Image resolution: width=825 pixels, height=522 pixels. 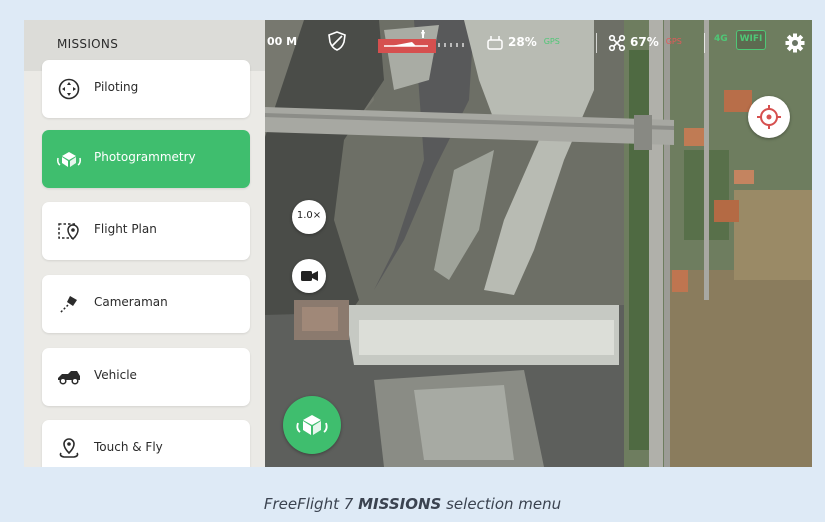 I want to click on drone-icon, so click(x=617, y=43).